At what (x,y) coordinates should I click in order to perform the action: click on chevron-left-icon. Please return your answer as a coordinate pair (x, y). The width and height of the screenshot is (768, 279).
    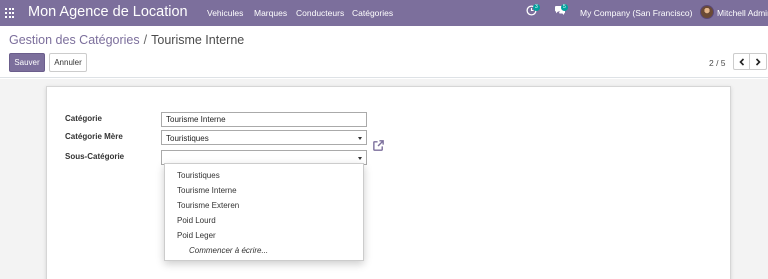
    Looking at the image, I should click on (741, 61).